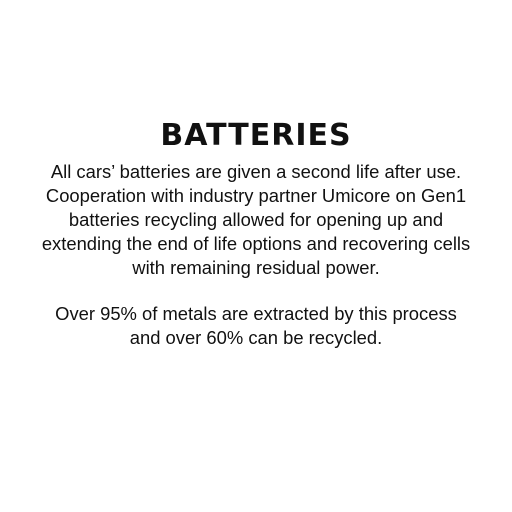 The image size is (512, 512). I want to click on page-title: BATTERIES, so click(256, 135).